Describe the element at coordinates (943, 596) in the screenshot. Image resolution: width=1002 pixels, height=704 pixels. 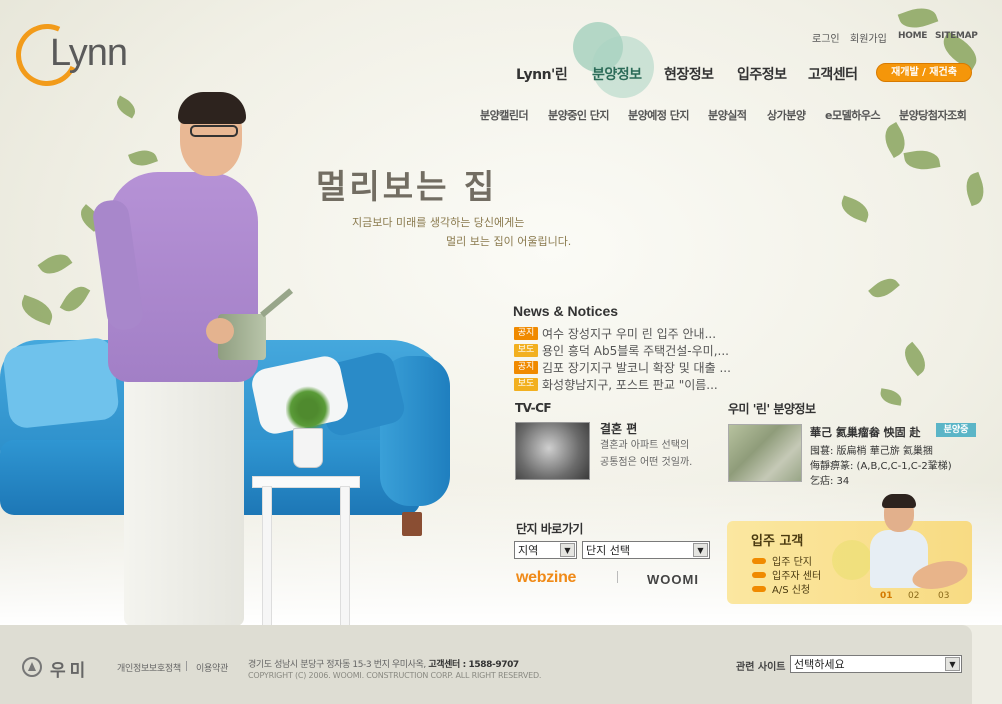
I see `page-indicator-3: 03` at that location.